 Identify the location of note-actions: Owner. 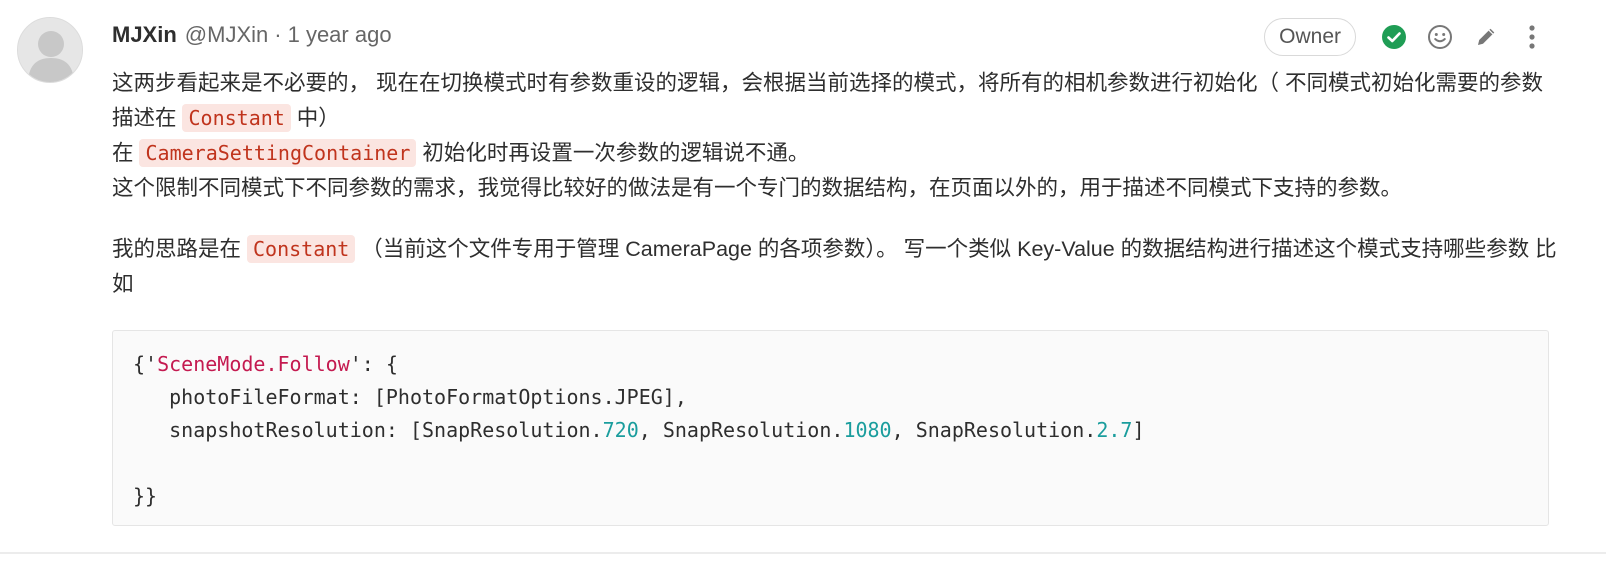
(1435, 37).